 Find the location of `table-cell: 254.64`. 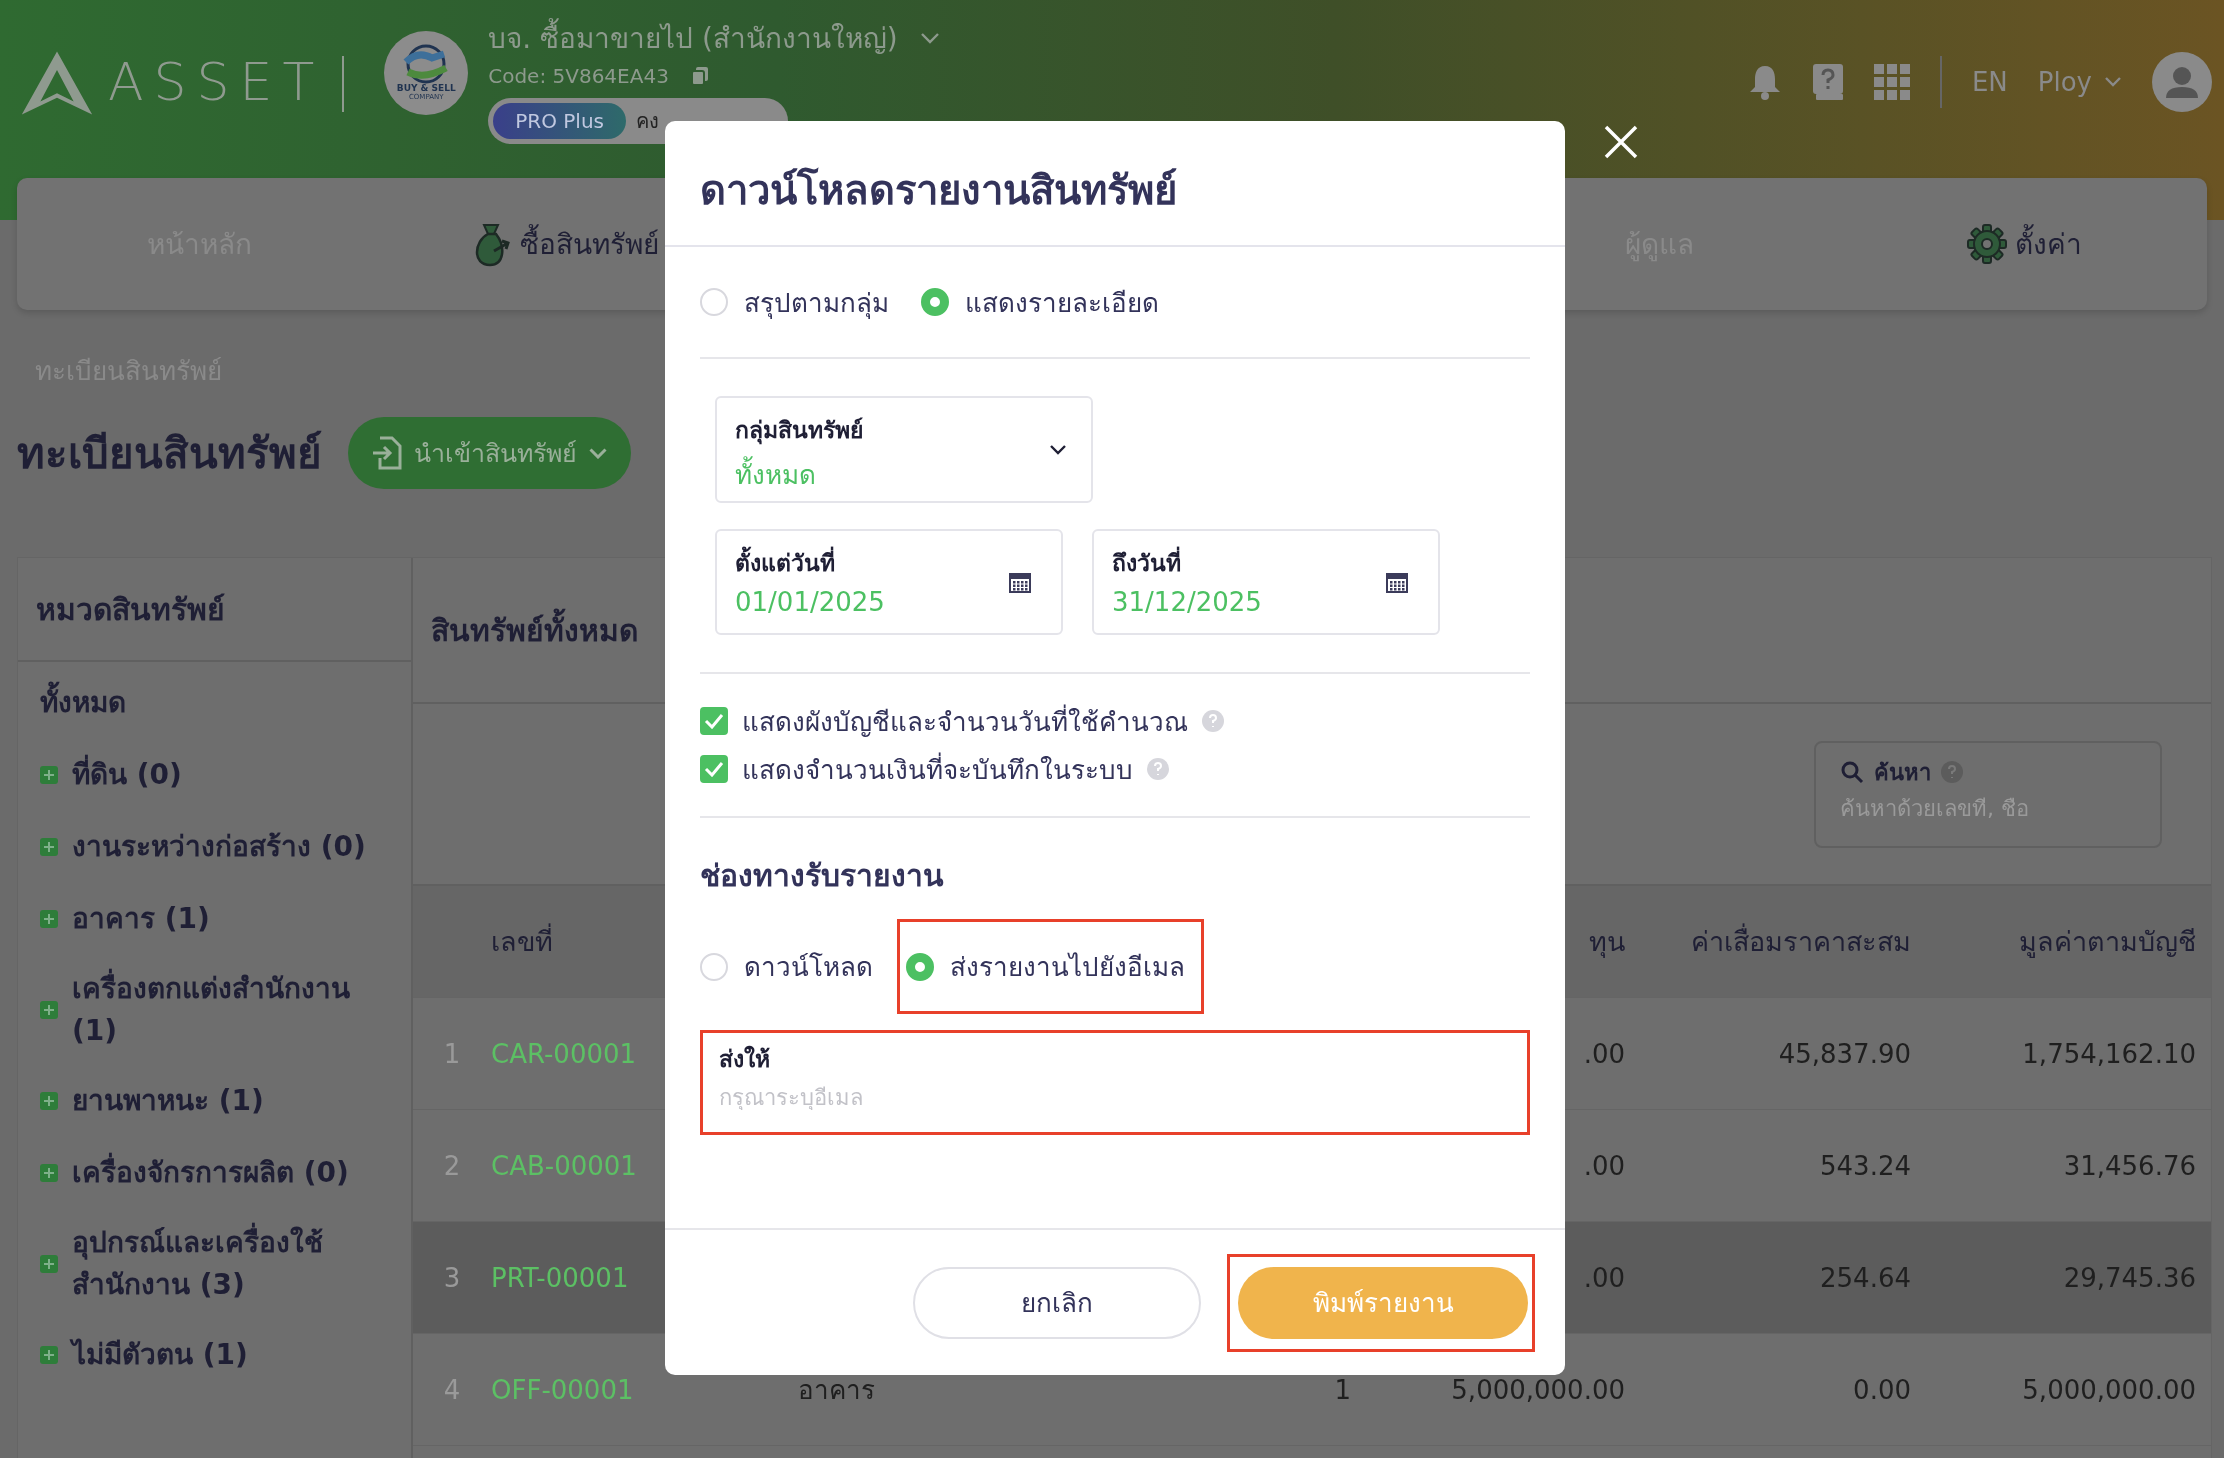

table-cell: 254.64 is located at coordinates (1865, 1277).